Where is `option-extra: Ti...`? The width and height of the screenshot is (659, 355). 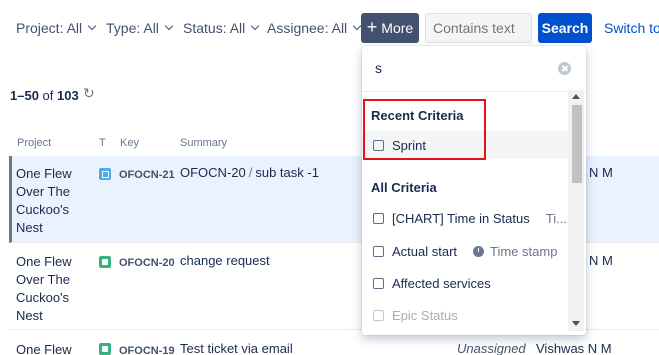 option-extra: Ti... is located at coordinates (556, 218).